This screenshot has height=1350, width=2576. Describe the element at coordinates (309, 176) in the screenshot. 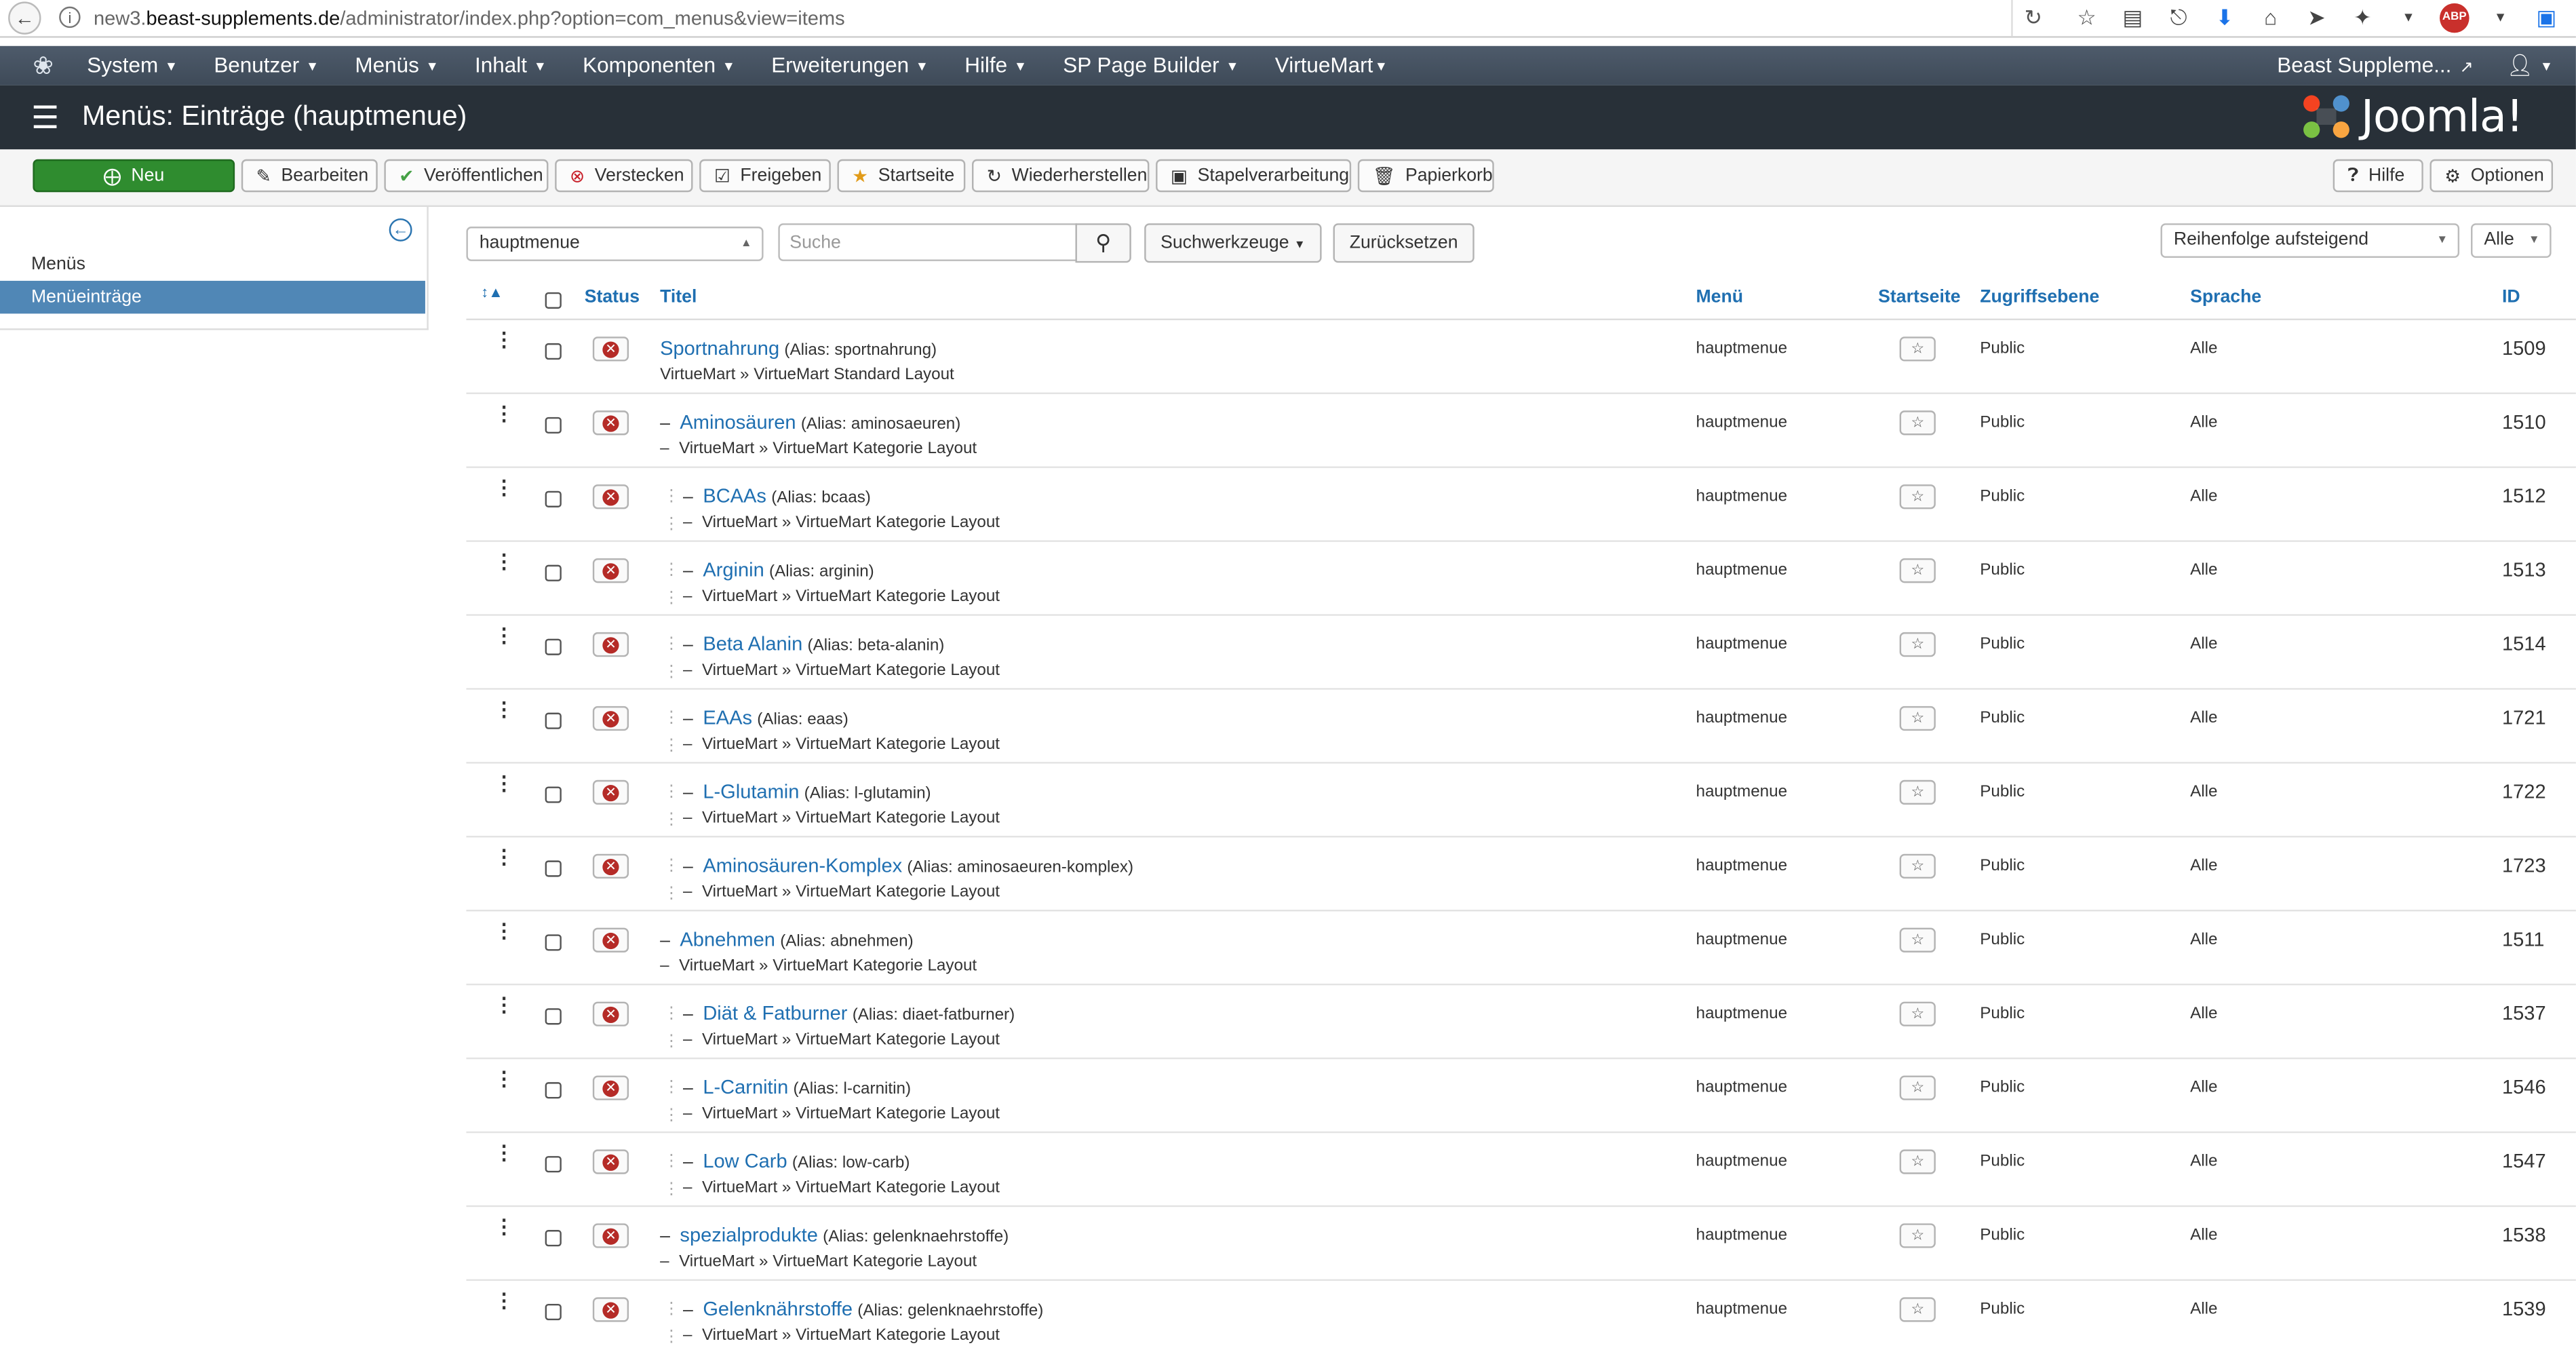

I see `edit-button: ✎ Bearbeiten` at that location.